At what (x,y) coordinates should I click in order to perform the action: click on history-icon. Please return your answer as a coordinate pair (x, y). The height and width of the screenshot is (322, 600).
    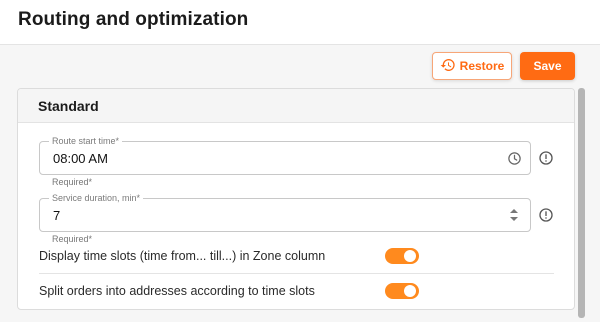
    Looking at the image, I should click on (448, 66).